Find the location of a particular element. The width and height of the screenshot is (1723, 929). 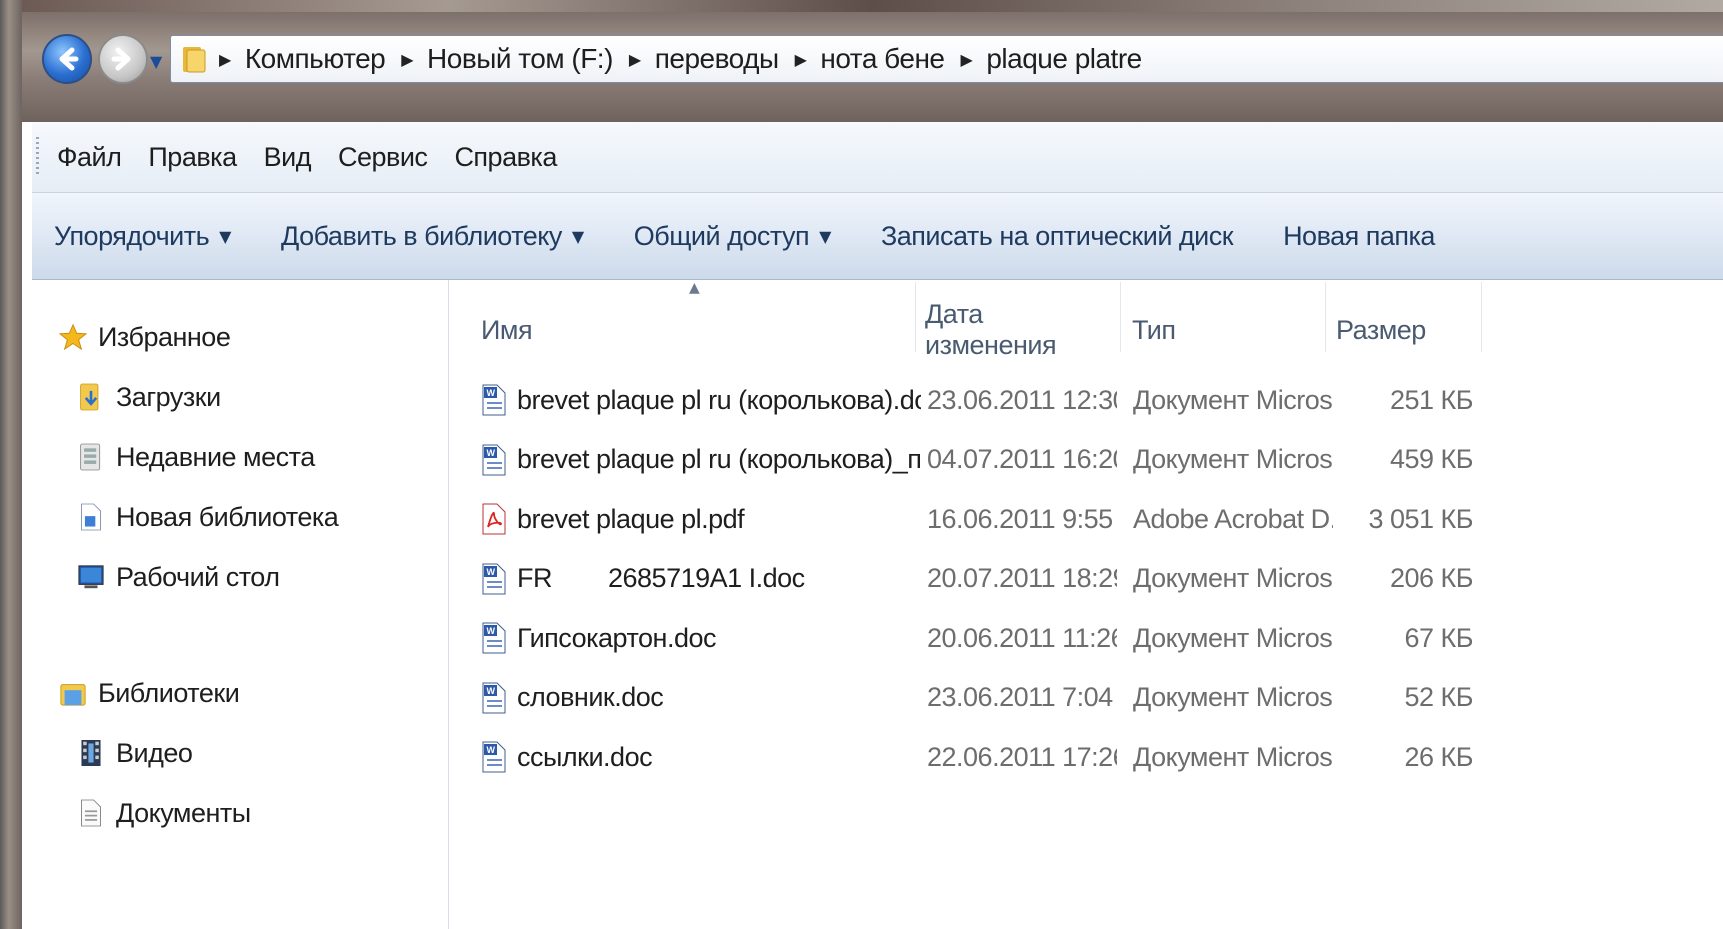

organize-label: Упорядочить is located at coordinates (132, 235).